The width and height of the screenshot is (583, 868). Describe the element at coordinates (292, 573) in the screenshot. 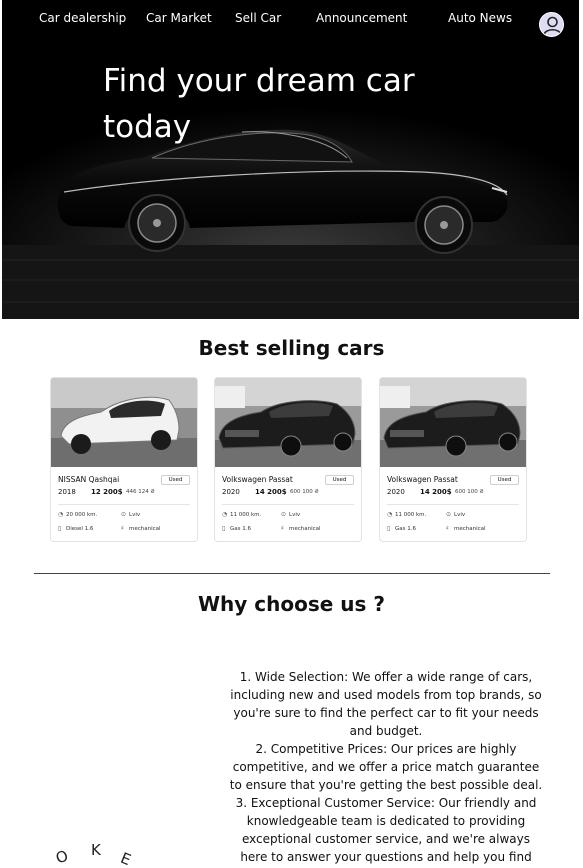

I see `section-divider` at that location.